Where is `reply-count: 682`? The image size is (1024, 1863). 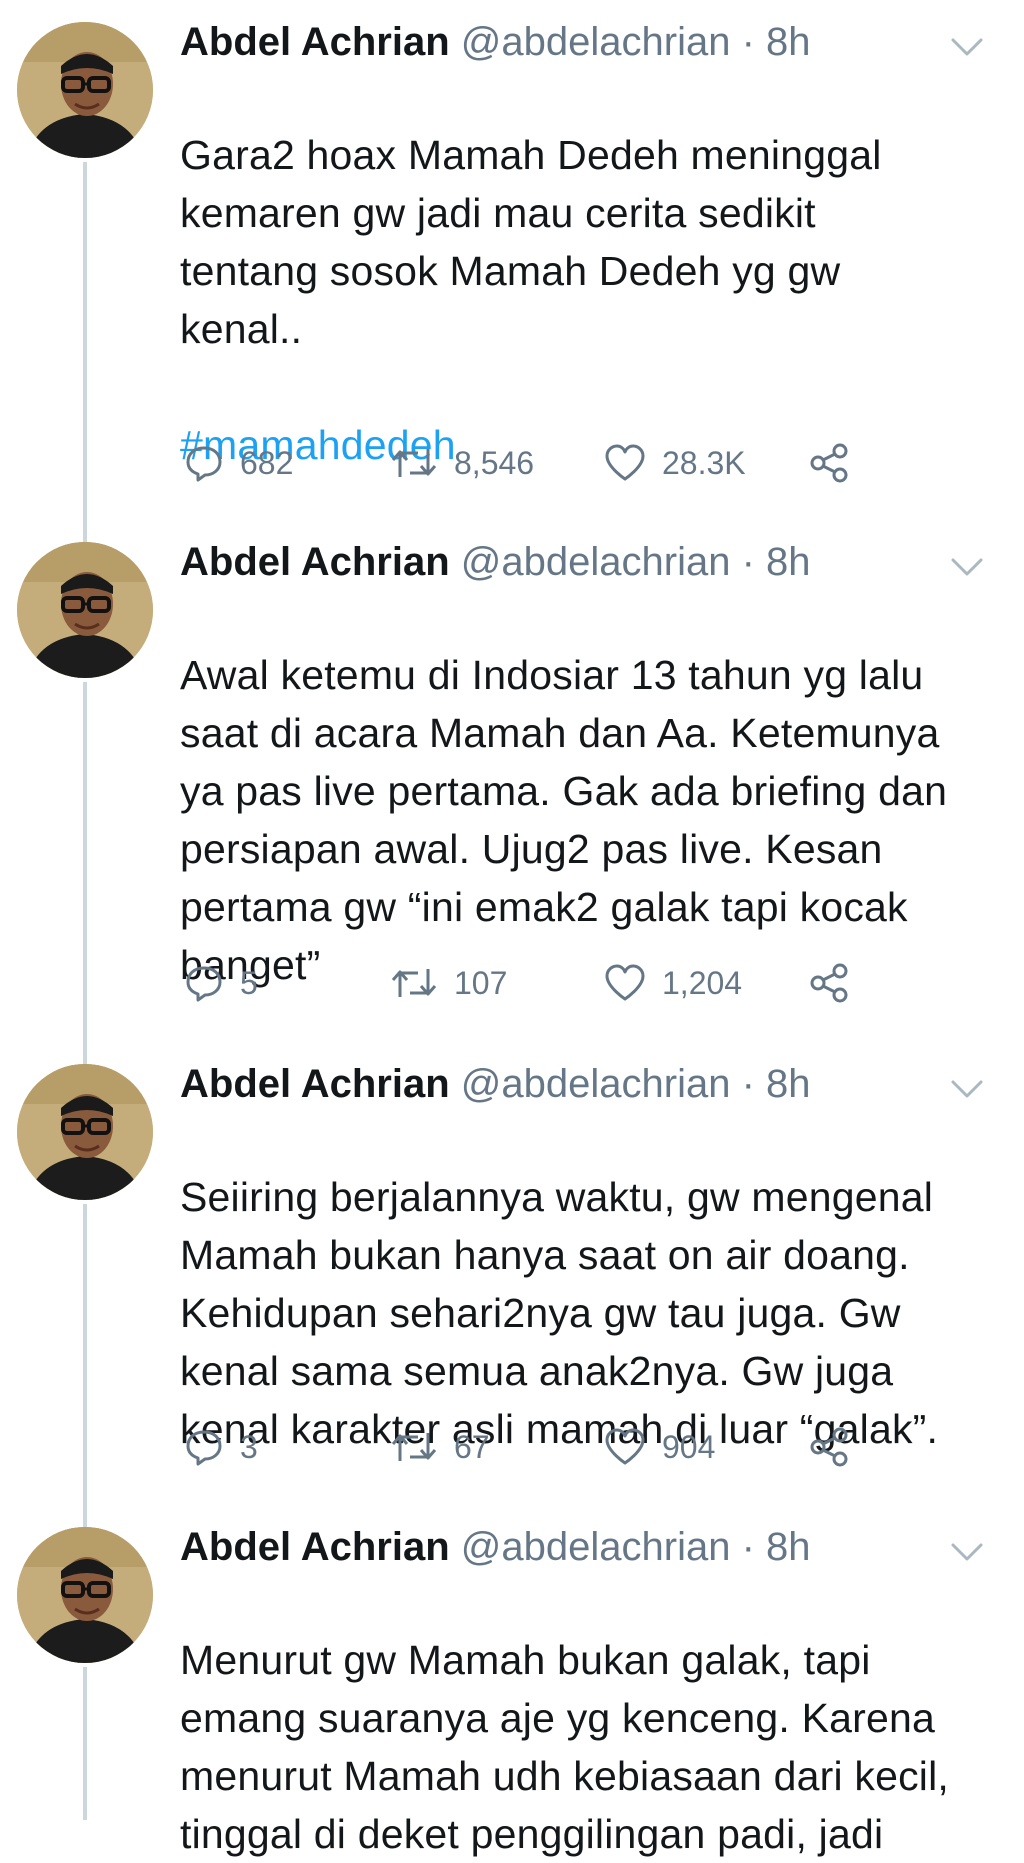 reply-count: 682 is located at coordinates (267, 462).